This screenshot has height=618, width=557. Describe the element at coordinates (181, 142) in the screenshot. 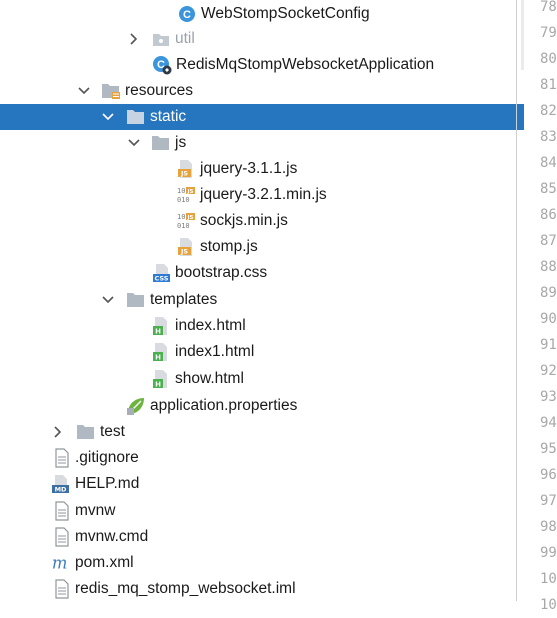

I see `tree-item-label: js` at that location.